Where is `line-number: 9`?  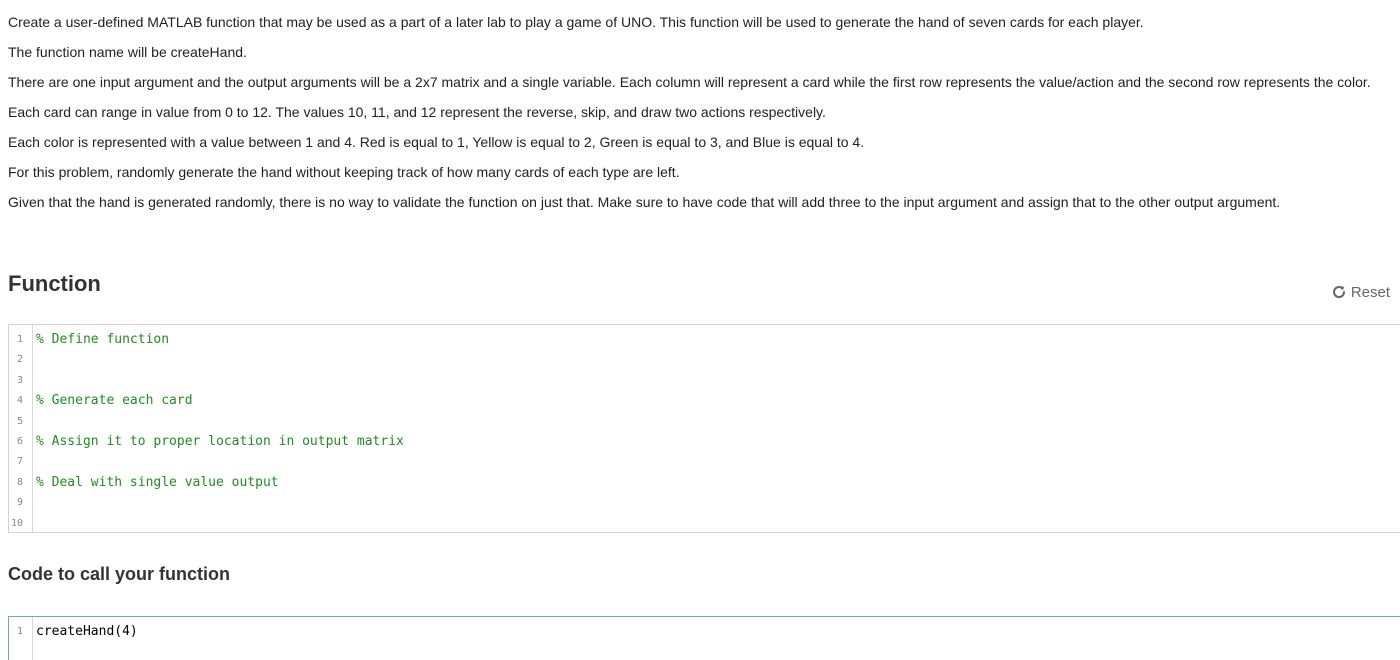 line-number: 9 is located at coordinates (19, 503).